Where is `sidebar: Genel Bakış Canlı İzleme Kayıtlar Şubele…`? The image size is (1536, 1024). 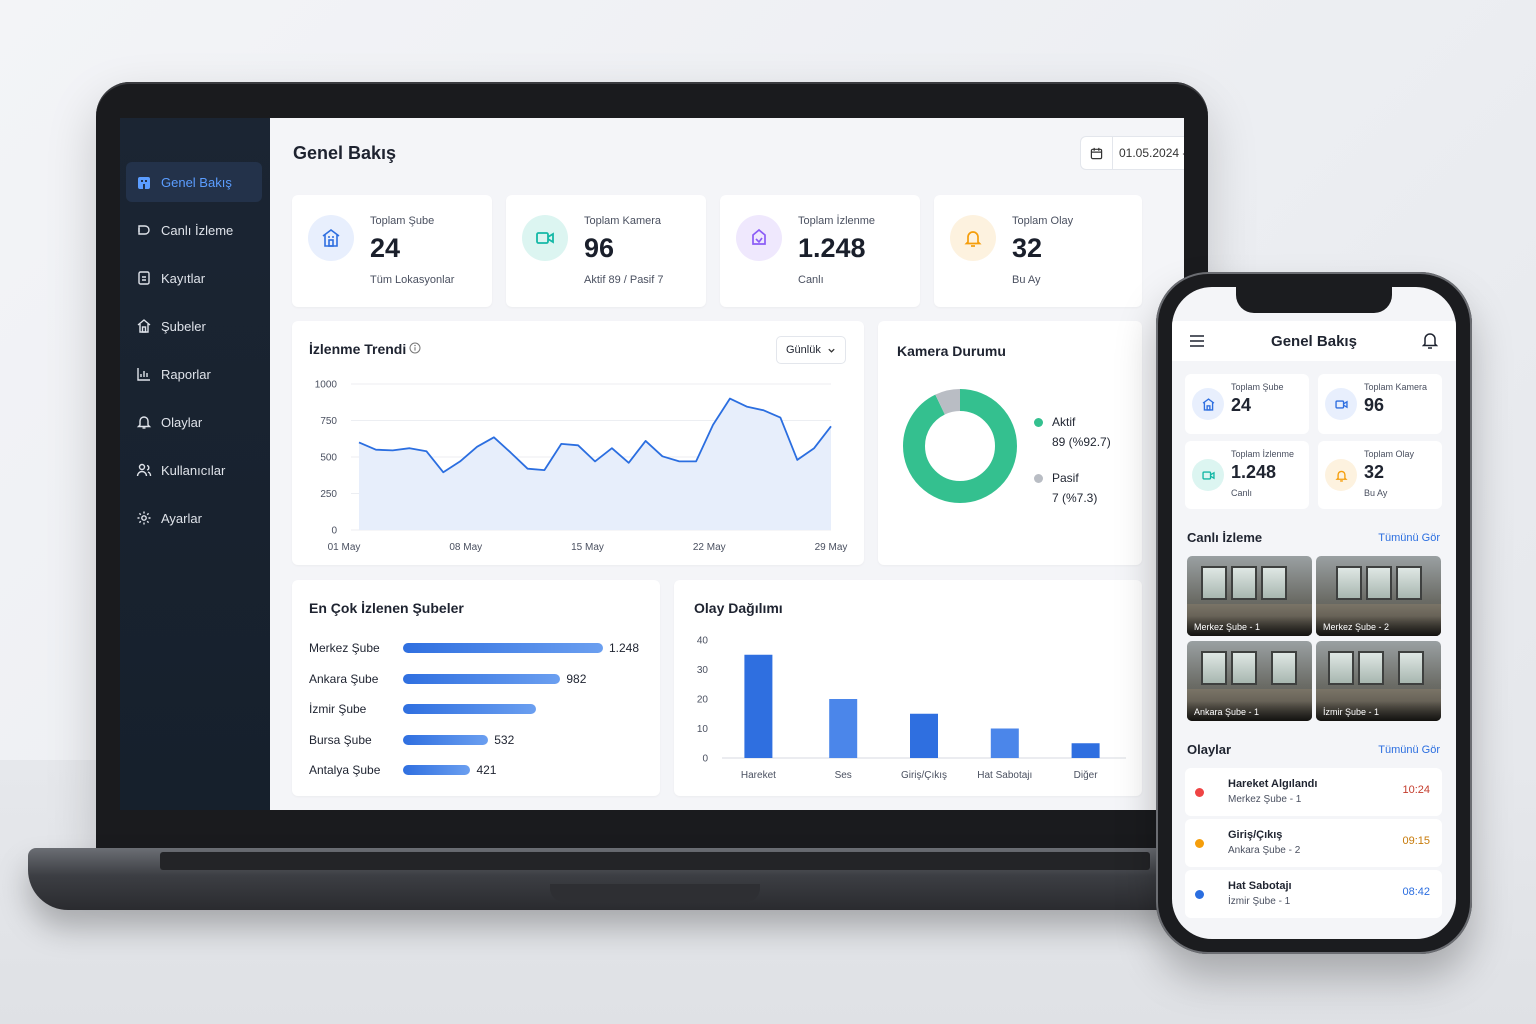
sidebar: Genel Bakış Canlı İzleme Kayıtlar Şubele… is located at coordinates (195, 464).